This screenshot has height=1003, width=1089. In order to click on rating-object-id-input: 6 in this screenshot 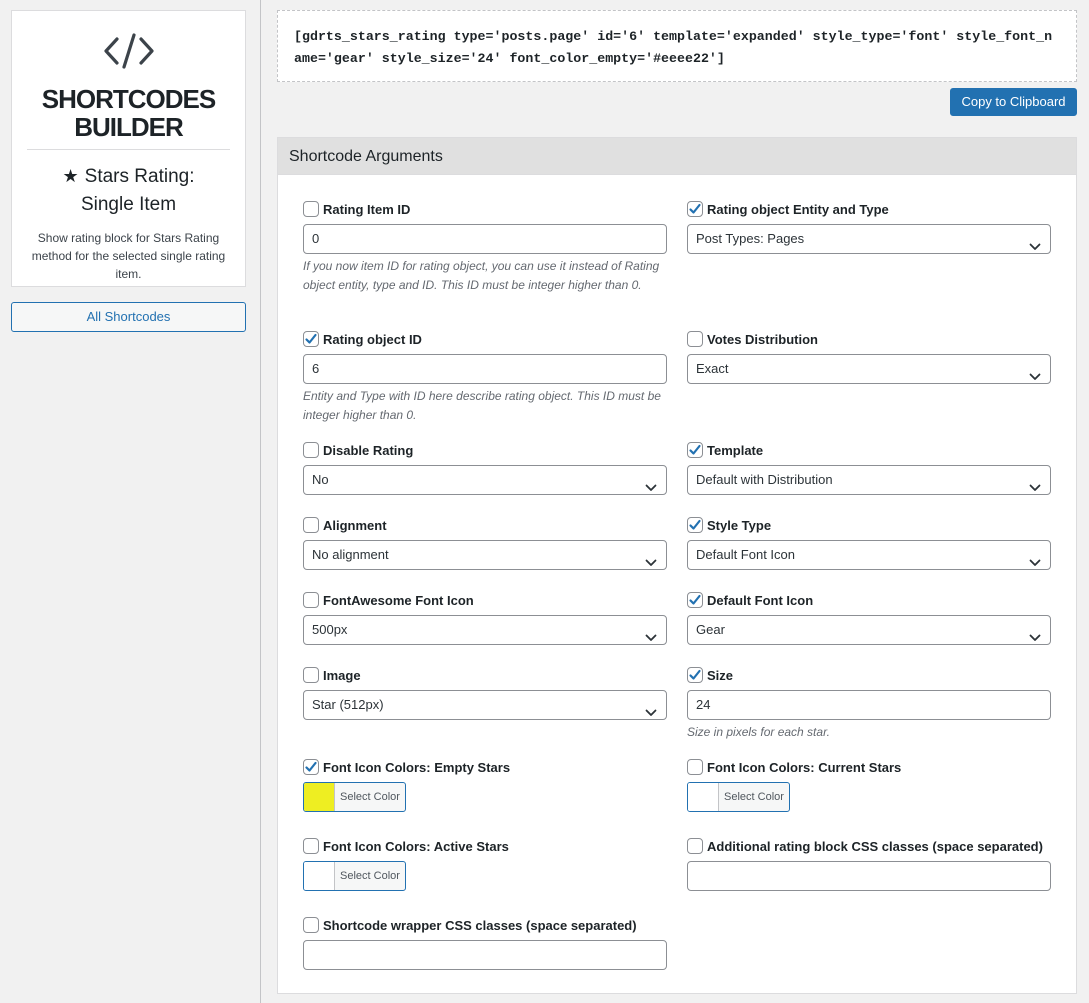, I will do `click(485, 369)`.